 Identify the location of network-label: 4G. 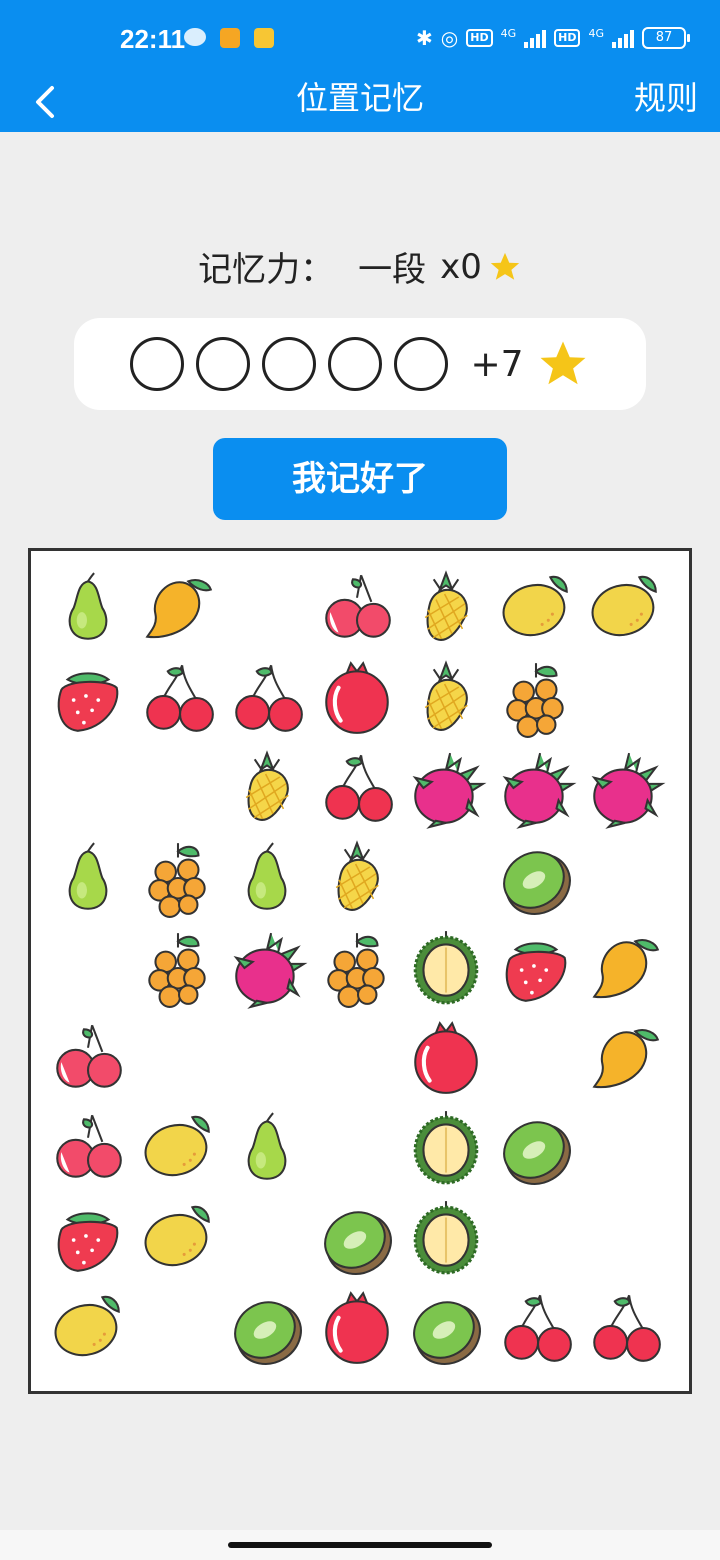
(508, 33).